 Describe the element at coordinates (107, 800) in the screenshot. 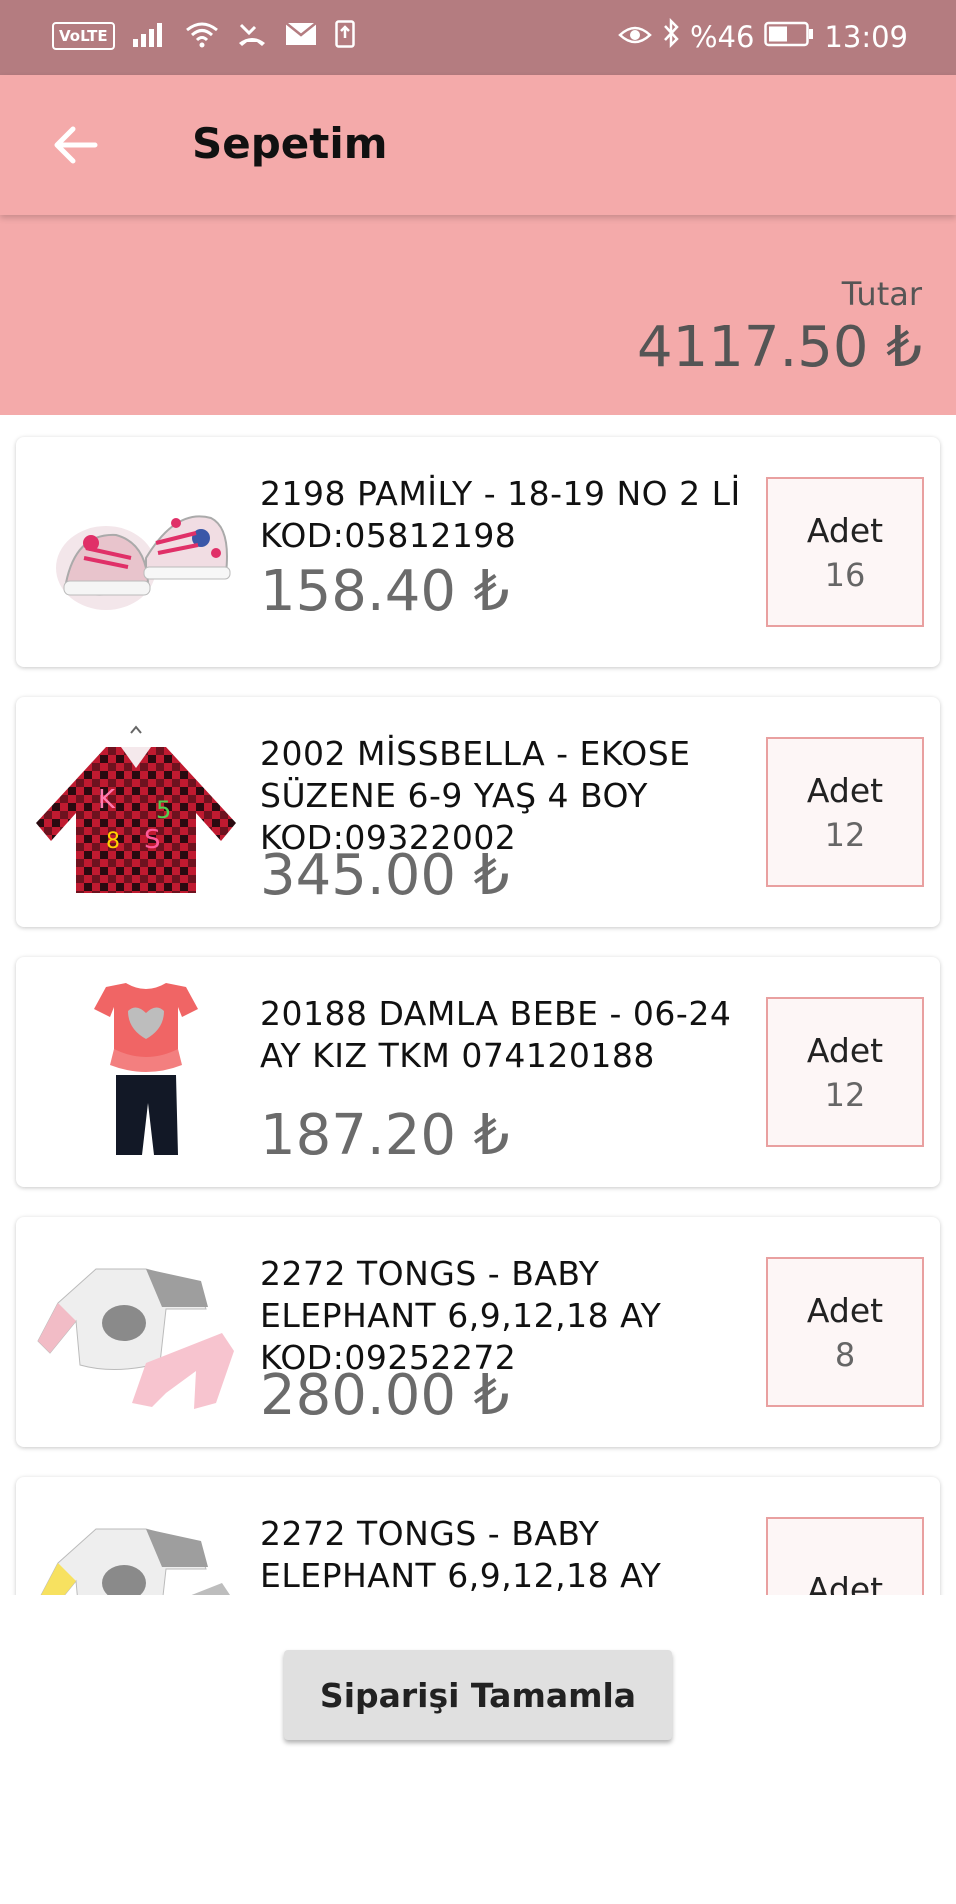

I see `svg-text: K` at that location.